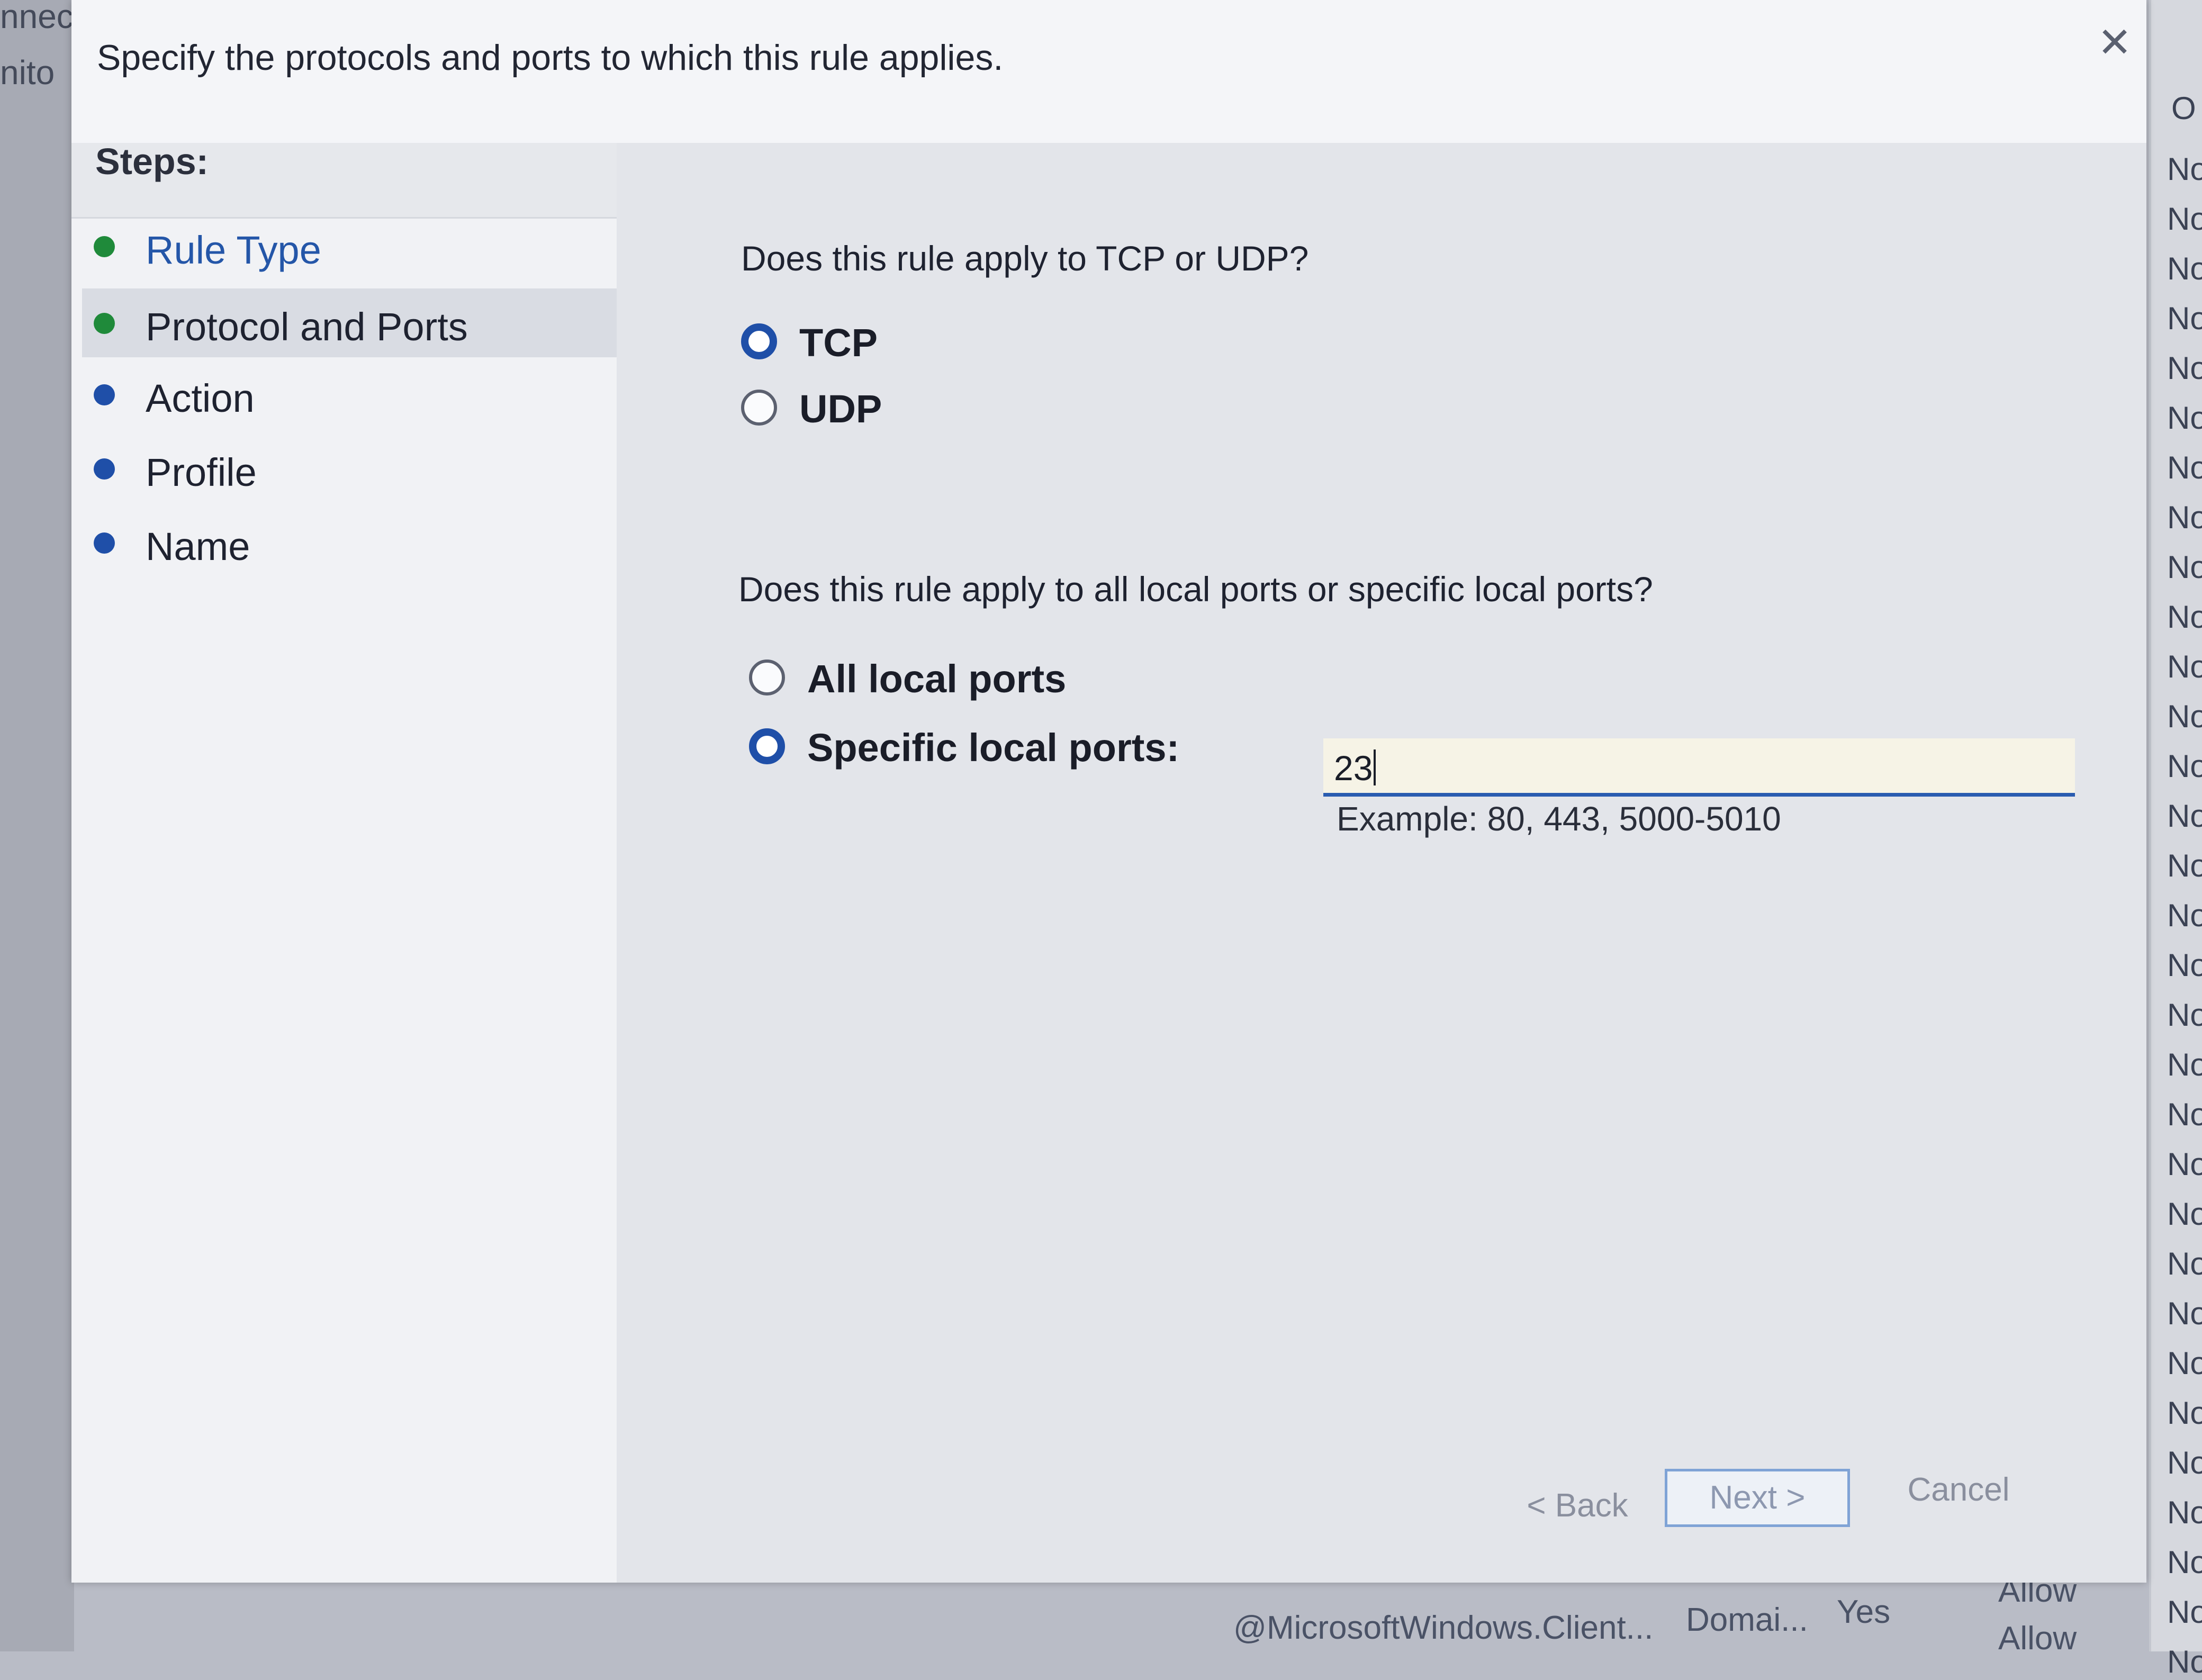  Describe the element at coordinates (233, 250) in the screenshot. I see `step-label: Rule Type` at that location.